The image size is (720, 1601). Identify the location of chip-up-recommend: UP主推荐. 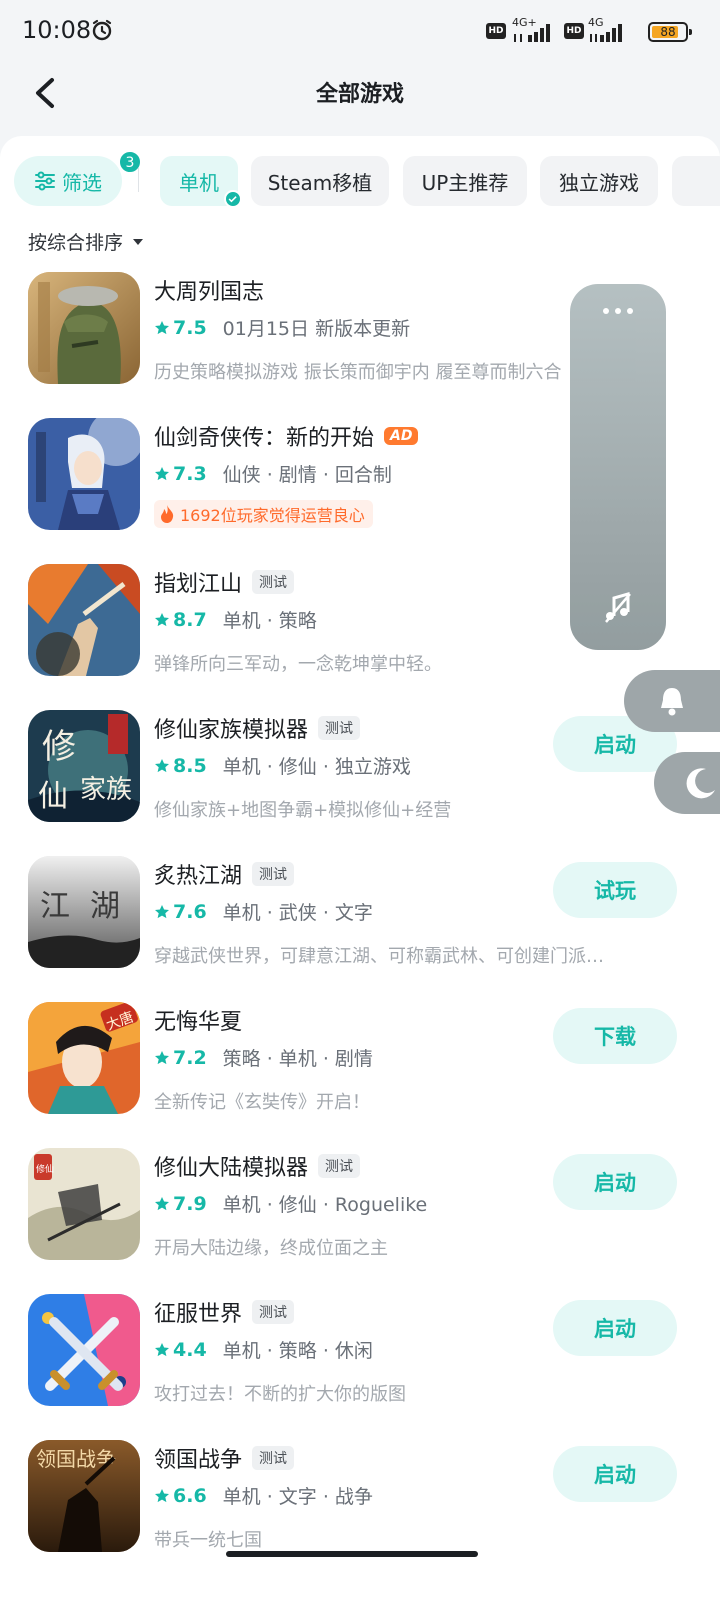
(465, 181).